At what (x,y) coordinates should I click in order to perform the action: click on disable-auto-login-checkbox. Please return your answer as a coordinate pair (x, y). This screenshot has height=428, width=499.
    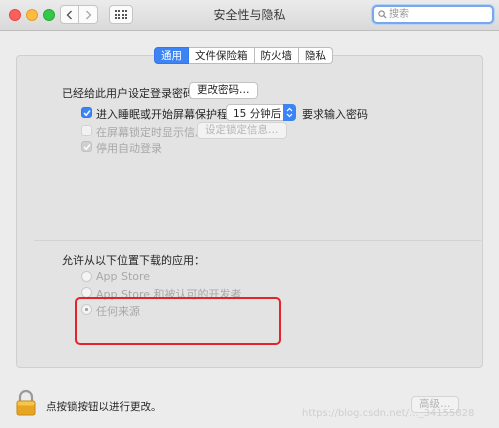
    Looking at the image, I should click on (86, 146).